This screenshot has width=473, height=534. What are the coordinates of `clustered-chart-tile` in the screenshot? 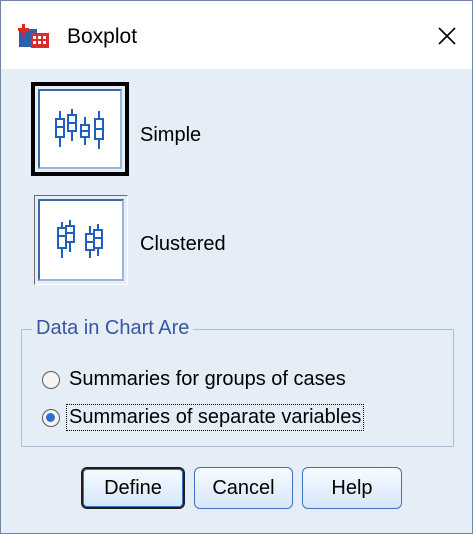 It's located at (81, 240).